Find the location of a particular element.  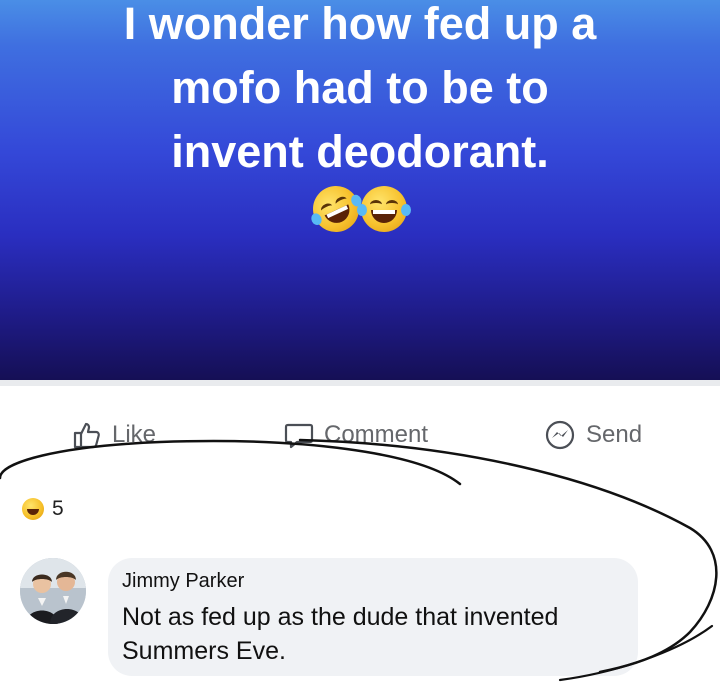

like-button: Like is located at coordinates (114, 435).